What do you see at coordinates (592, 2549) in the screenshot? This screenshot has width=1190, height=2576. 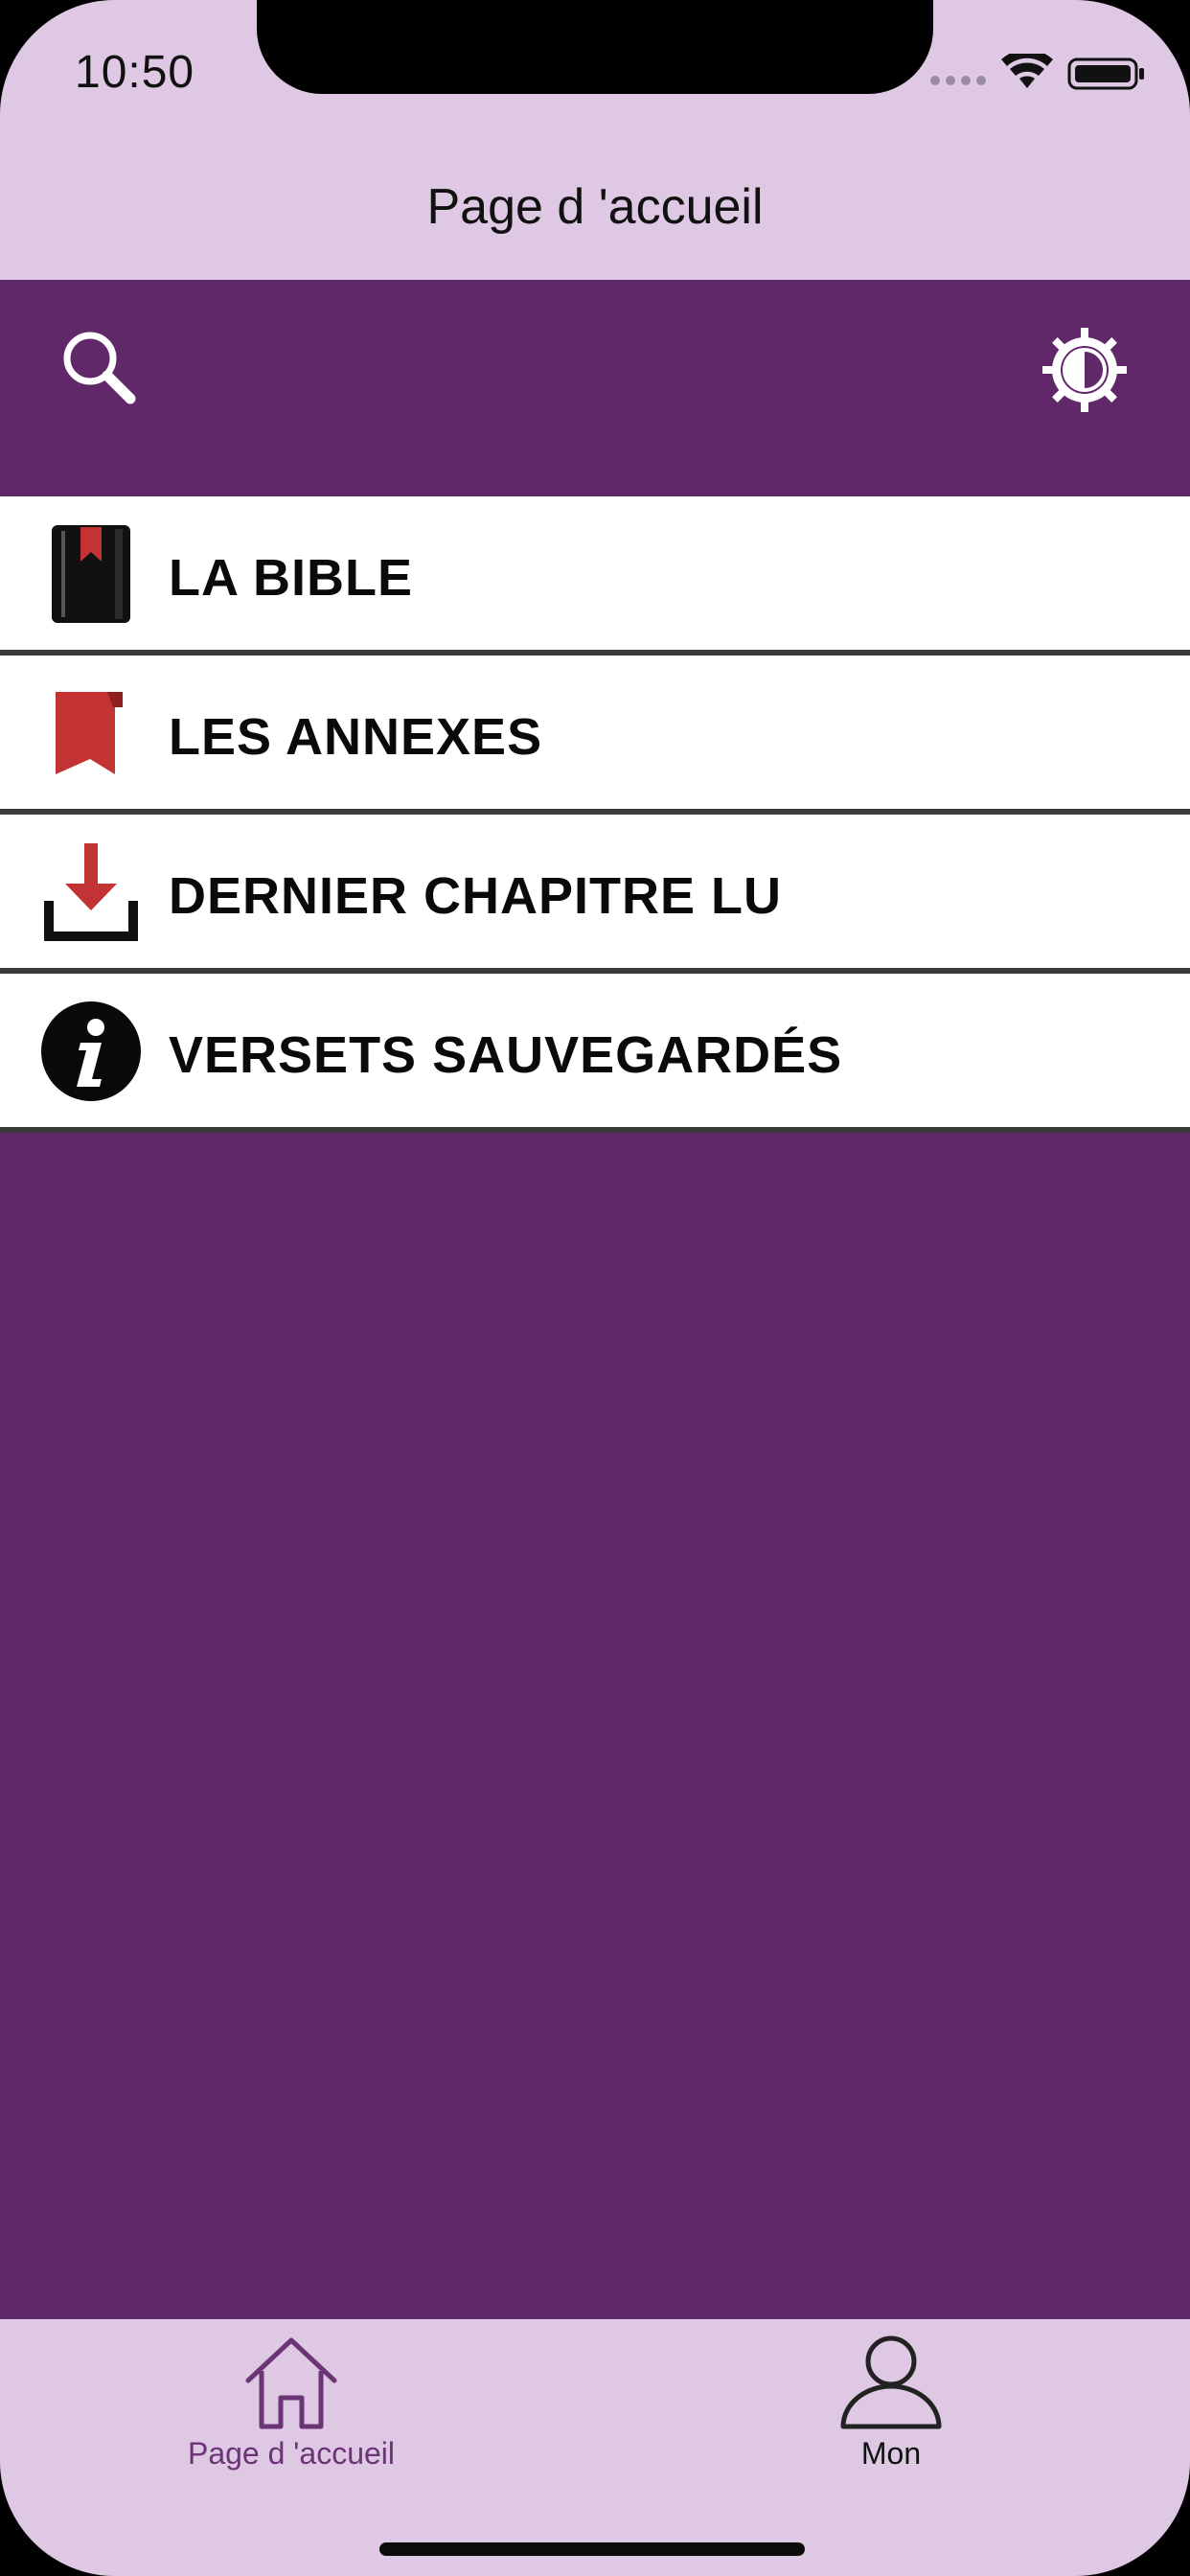 I see `home-indicator` at bounding box center [592, 2549].